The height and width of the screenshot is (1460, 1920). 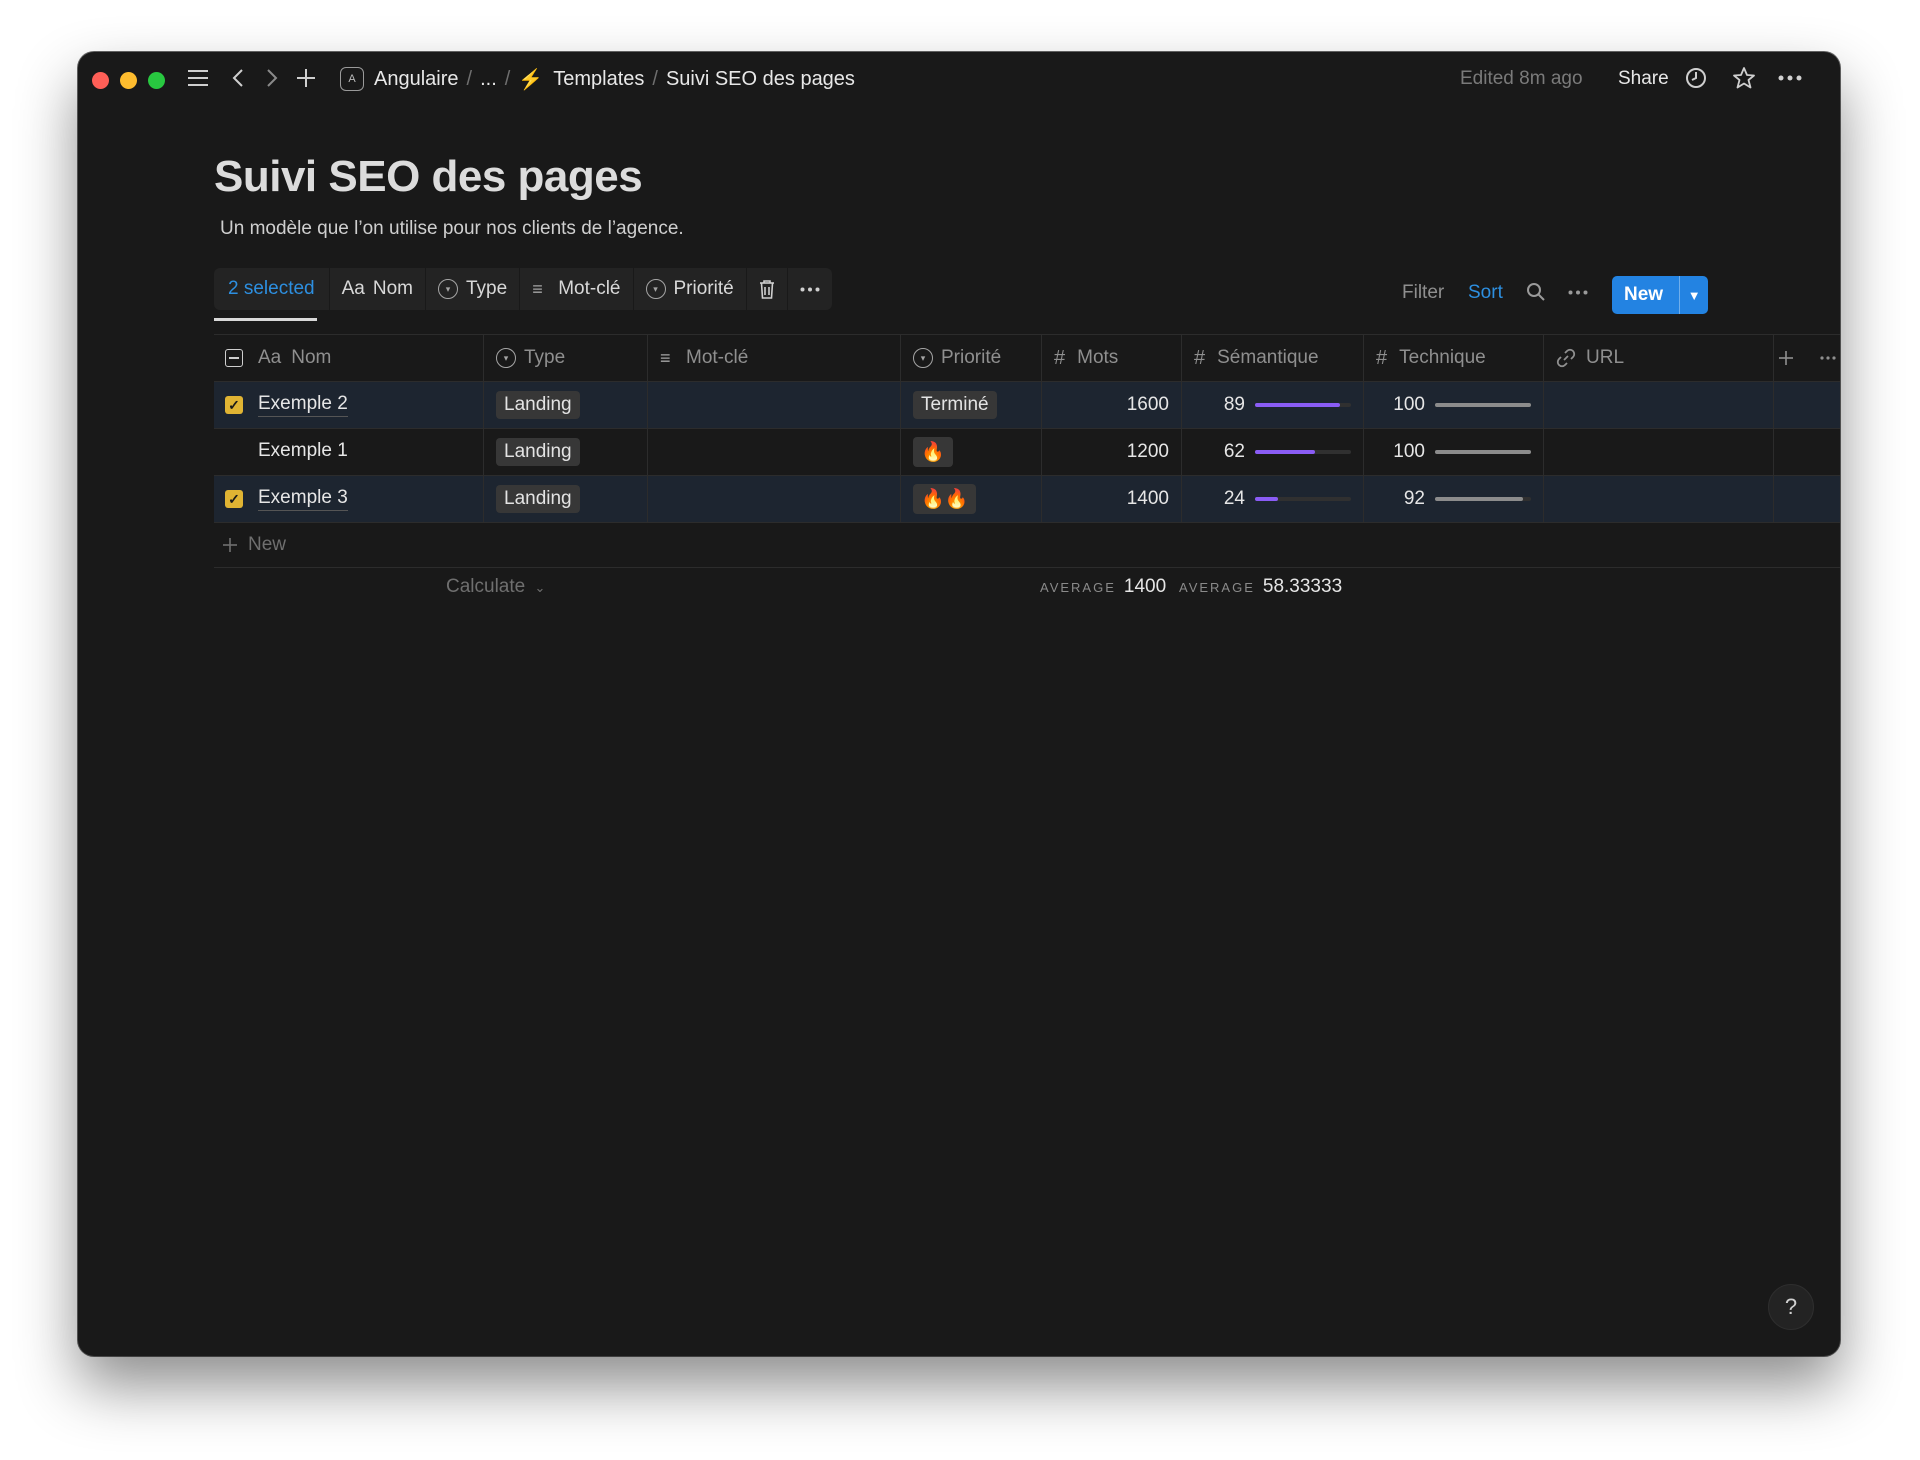 What do you see at coordinates (234, 358) in the screenshot?
I see `select-all-checkbox` at bounding box center [234, 358].